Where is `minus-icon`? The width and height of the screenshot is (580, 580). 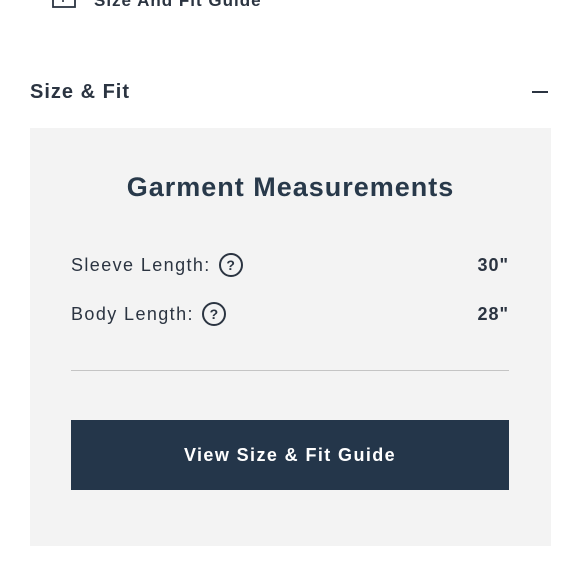 minus-icon is located at coordinates (541, 92).